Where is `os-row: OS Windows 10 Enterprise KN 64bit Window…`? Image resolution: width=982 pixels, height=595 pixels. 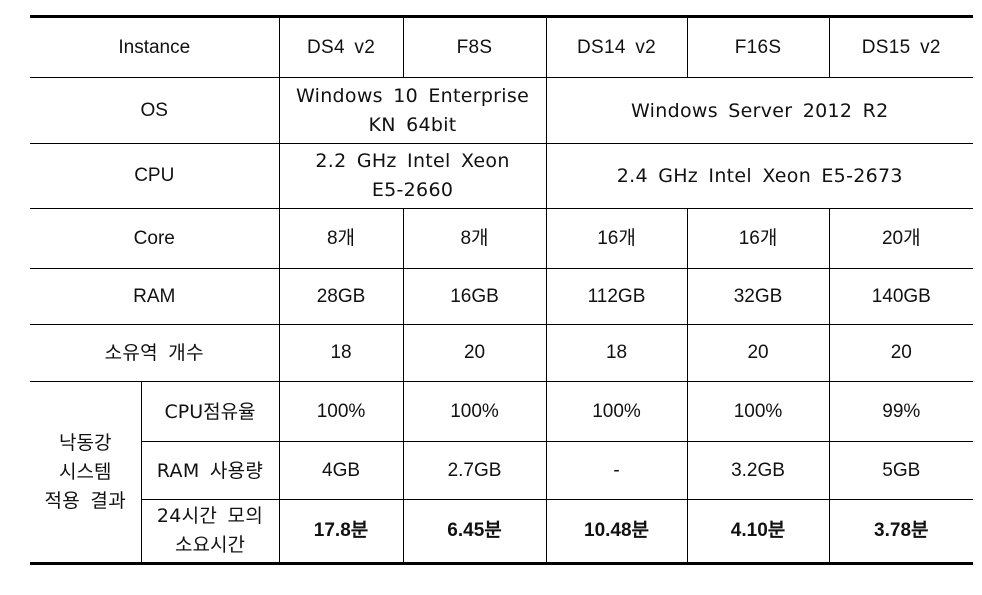 os-row: OS Windows 10 Enterprise KN 64bit Window… is located at coordinates (502, 110).